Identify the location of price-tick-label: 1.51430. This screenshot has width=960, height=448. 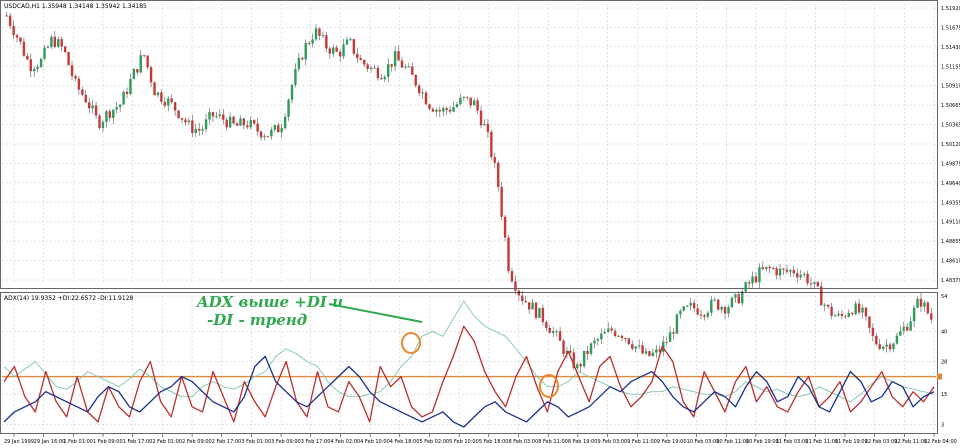
(950, 48).